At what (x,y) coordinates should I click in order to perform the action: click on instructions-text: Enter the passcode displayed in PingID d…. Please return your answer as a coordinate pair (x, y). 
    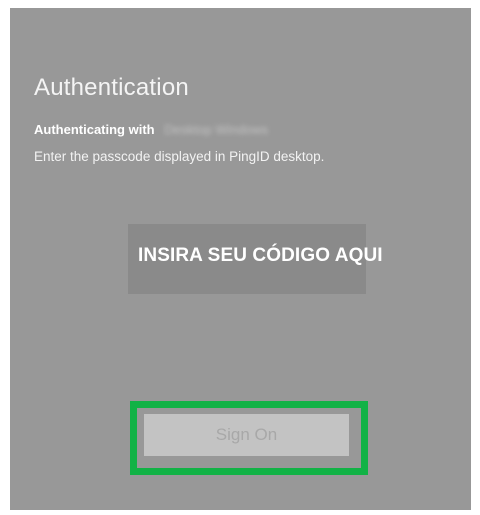
    Looking at the image, I should click on (179, 156).